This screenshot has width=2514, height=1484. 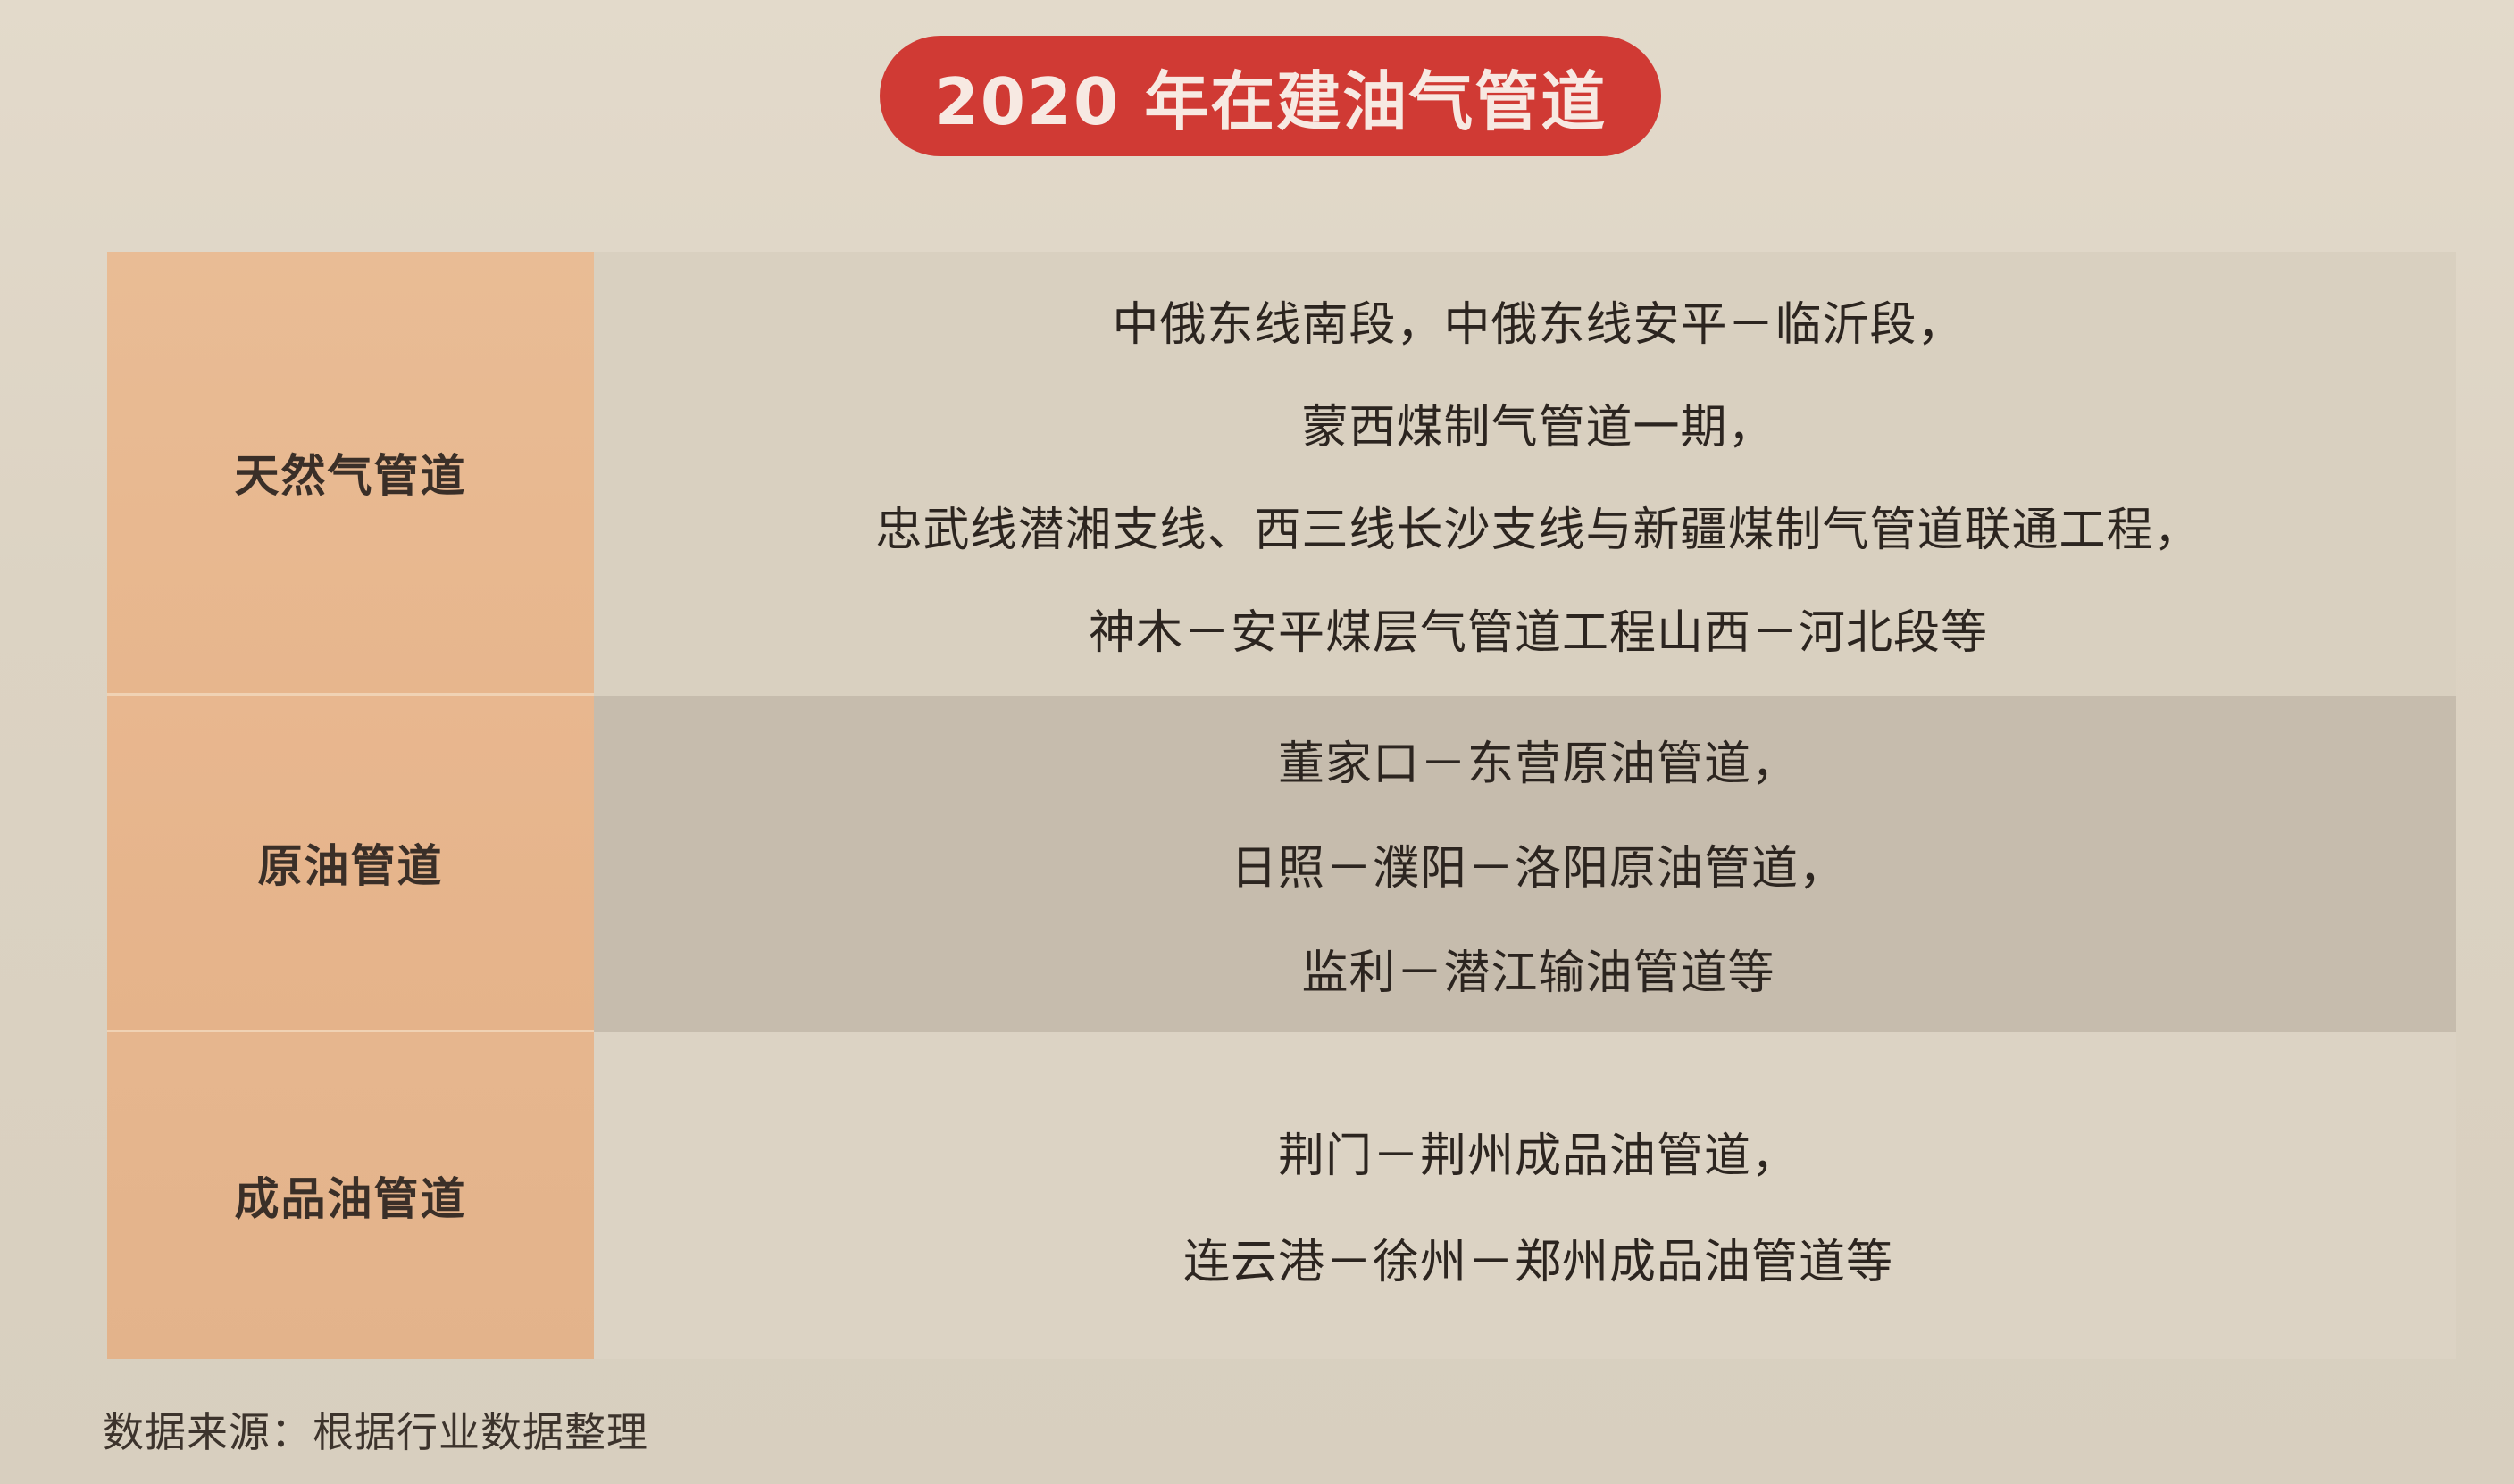 What do you see at coordinates (1537, 1262) in the screenshot?
I see `pipeline-item: 连云港－徐州－郑州成品油管道等` at bounding box center [1537, 1262].